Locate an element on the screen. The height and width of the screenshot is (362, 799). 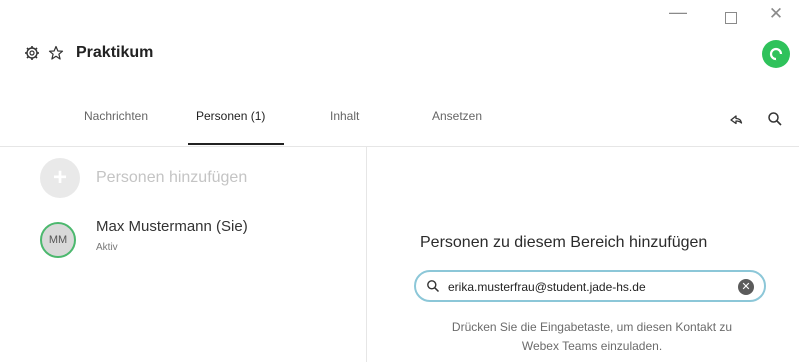
space-title: Praktikum is located at coordinates (115, 52).